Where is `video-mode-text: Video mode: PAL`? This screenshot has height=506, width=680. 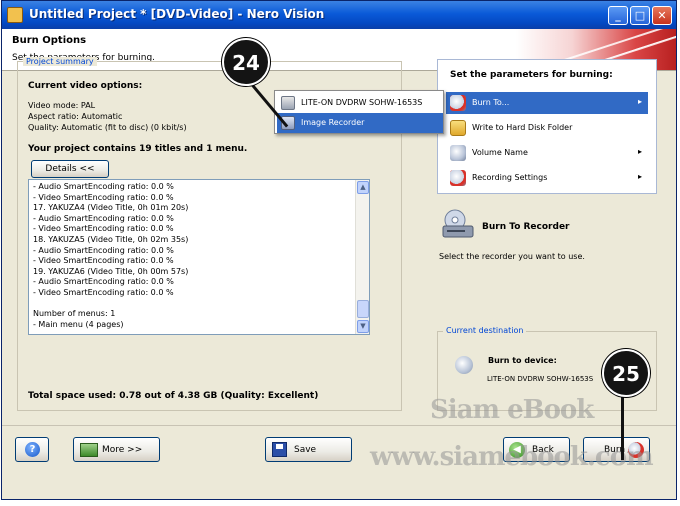
video-mode-text: Video mode: PAL is located at coordinates (62, 105).